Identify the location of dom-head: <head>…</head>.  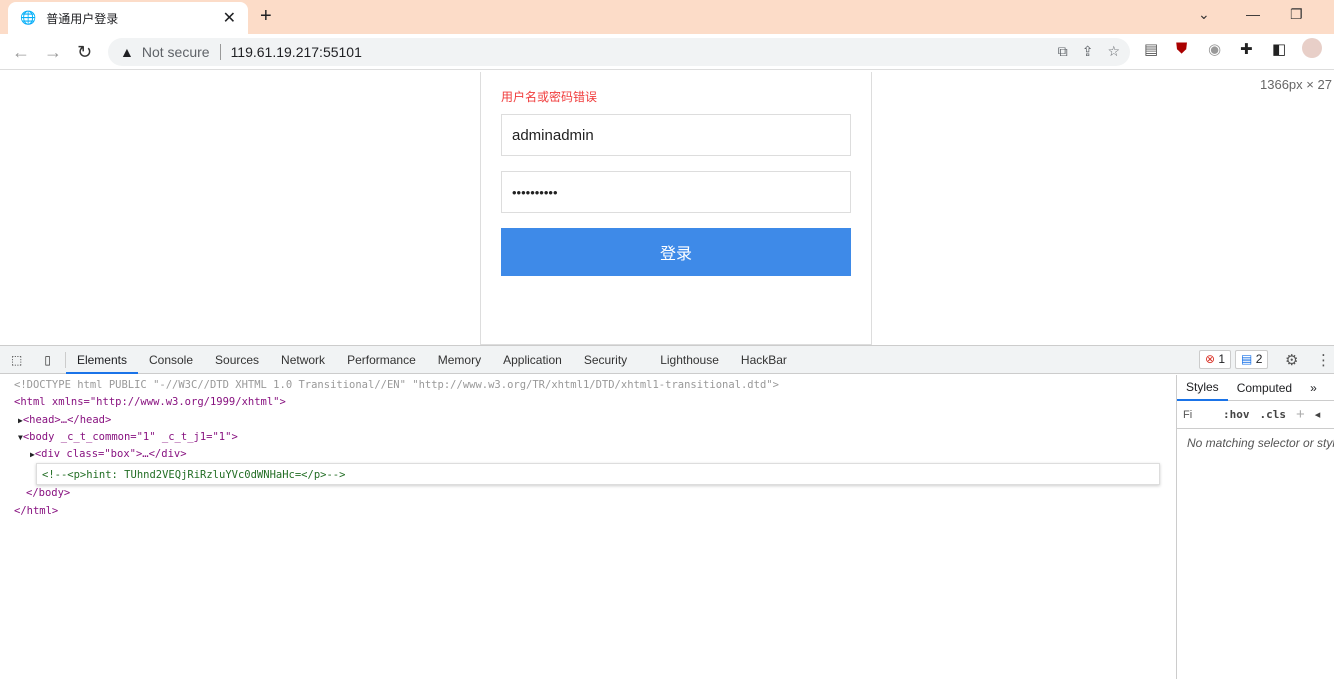
(67, 420).